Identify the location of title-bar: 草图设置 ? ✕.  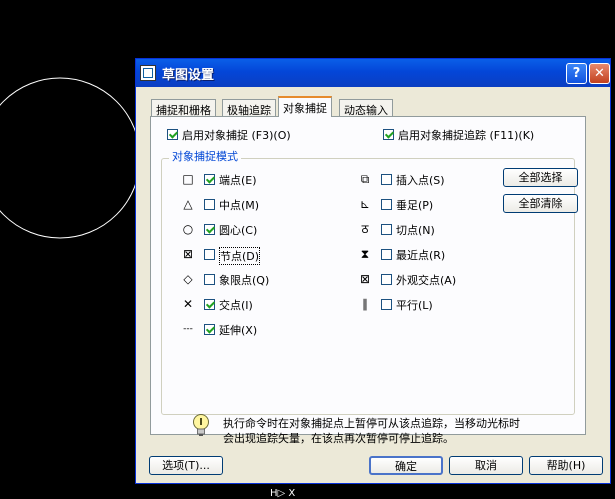
(373, 73).